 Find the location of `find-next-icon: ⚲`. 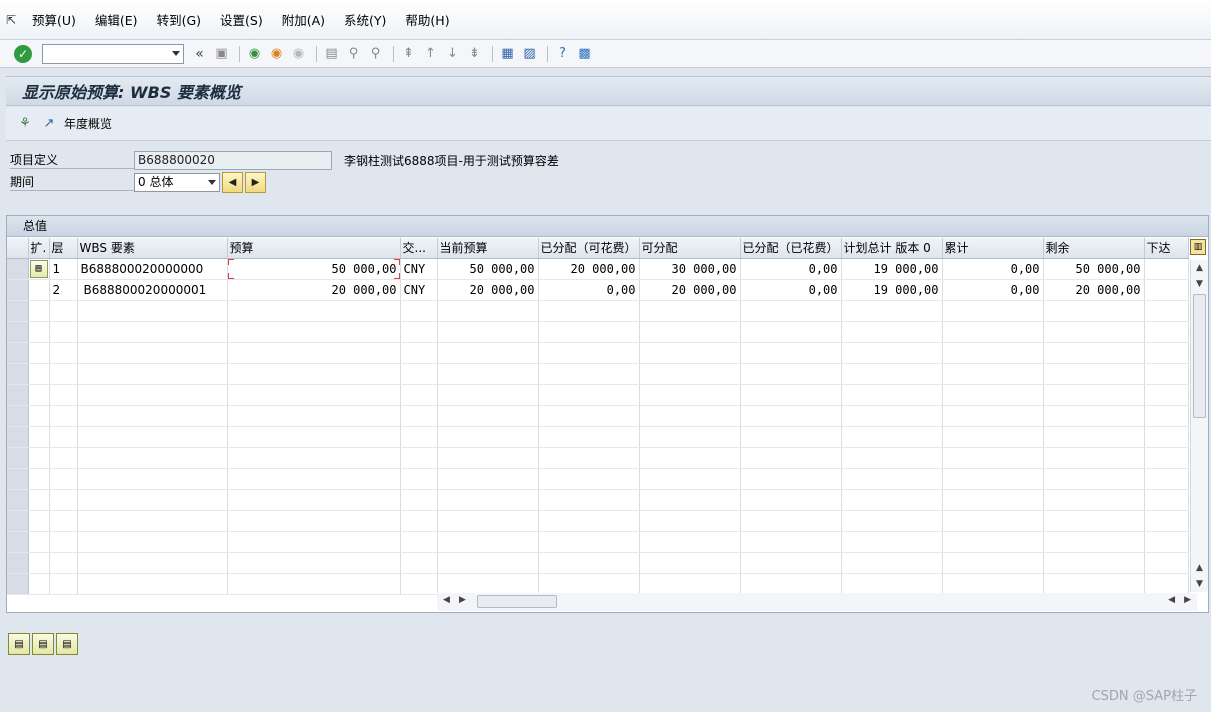

find-next-icon: ⚲ is located at coordinates (375, 53).